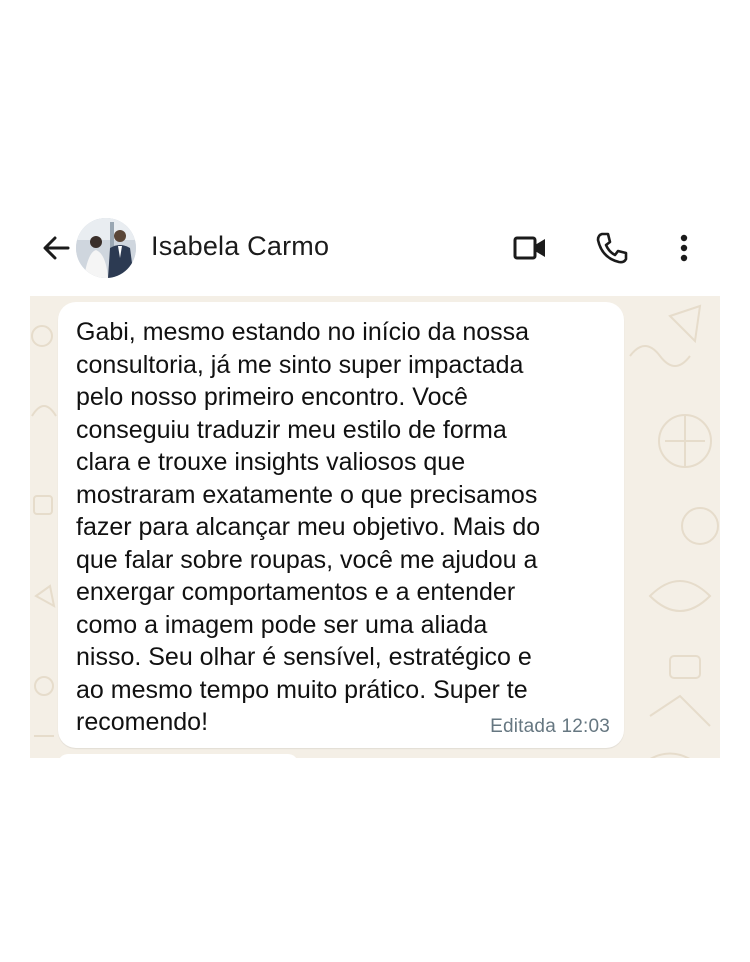 The width and height of the screenshot is (750, 962). I want to click on more-vertical-icon, so click(684, 248).